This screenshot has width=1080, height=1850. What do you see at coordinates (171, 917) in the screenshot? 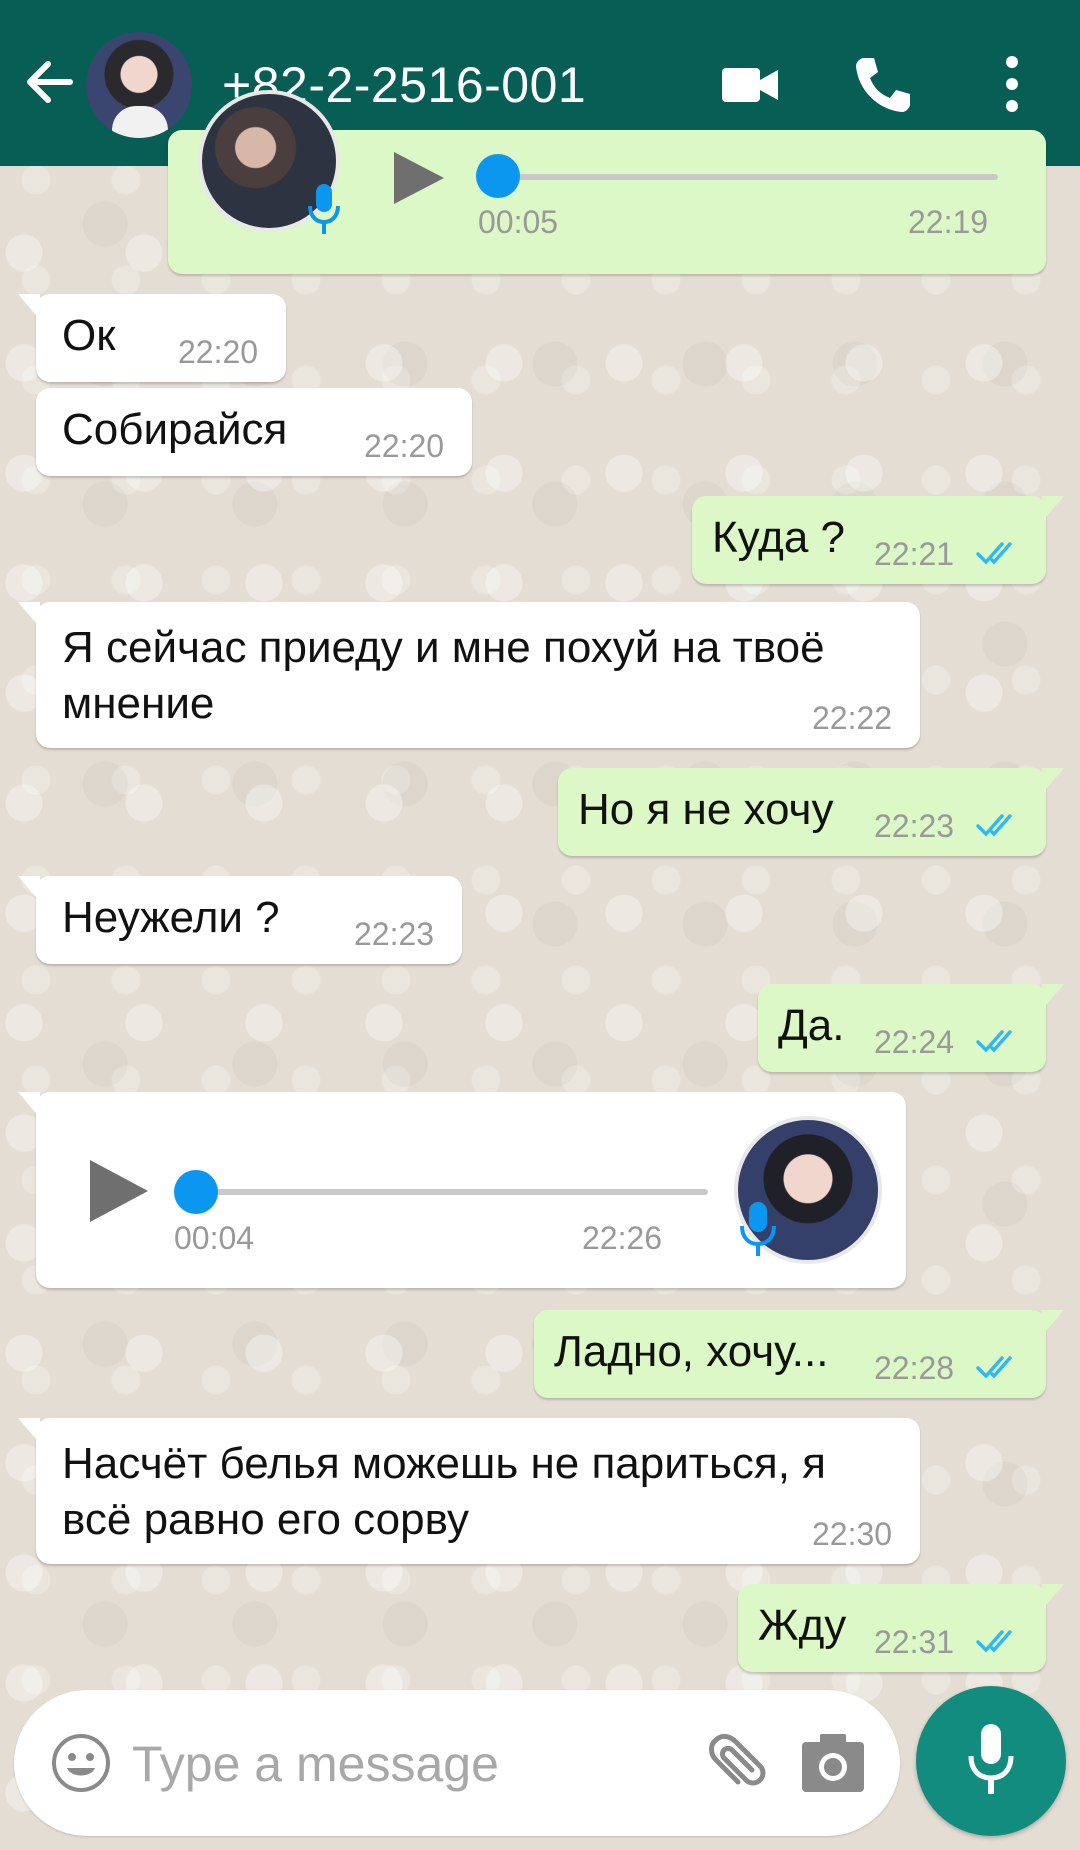
I see `message-text: Неужели ?` at bounding box center [171, 917].